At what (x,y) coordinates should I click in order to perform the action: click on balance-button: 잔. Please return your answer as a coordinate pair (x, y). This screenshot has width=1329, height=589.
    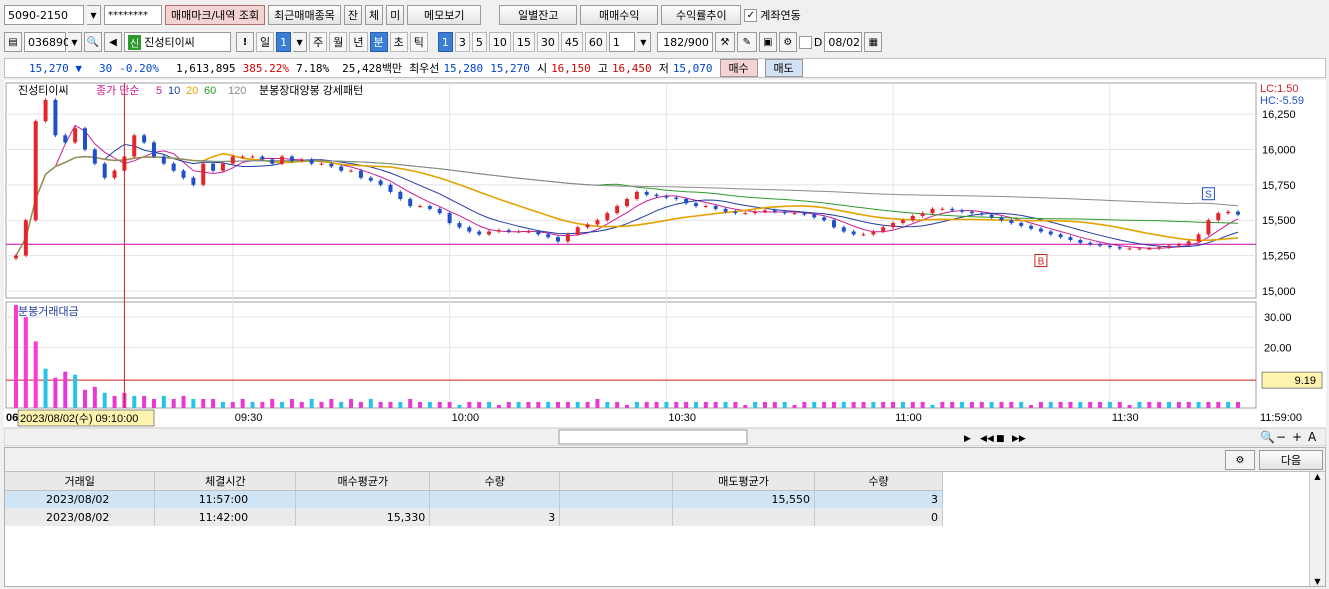
    Looking at the image, I should click on (353, 15).